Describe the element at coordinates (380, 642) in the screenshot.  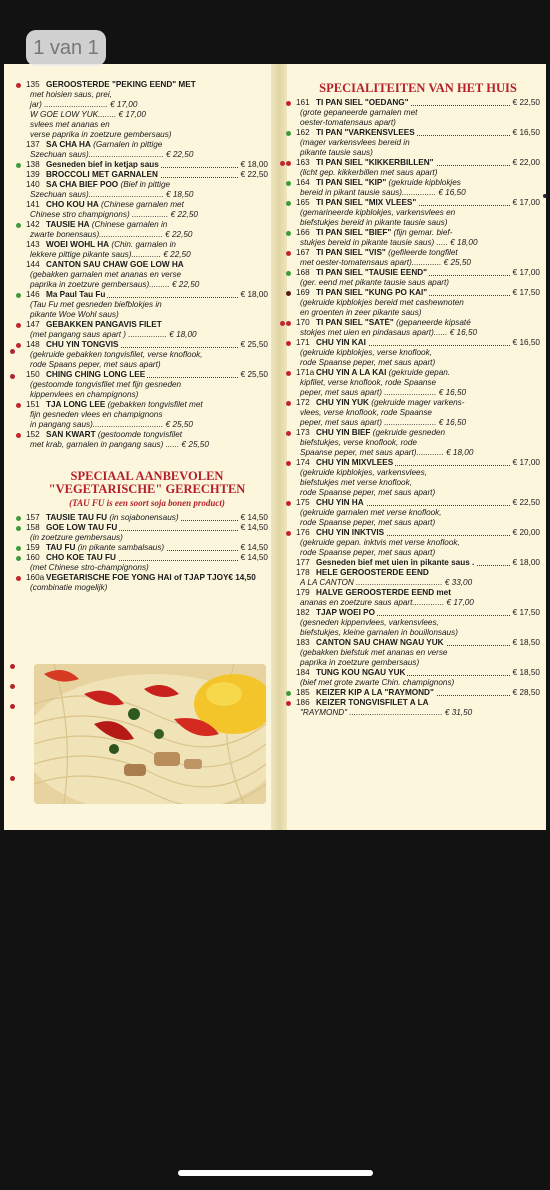
I see `menu-item-name: CANTON SAU CHAW NGAU YUK` at that location.